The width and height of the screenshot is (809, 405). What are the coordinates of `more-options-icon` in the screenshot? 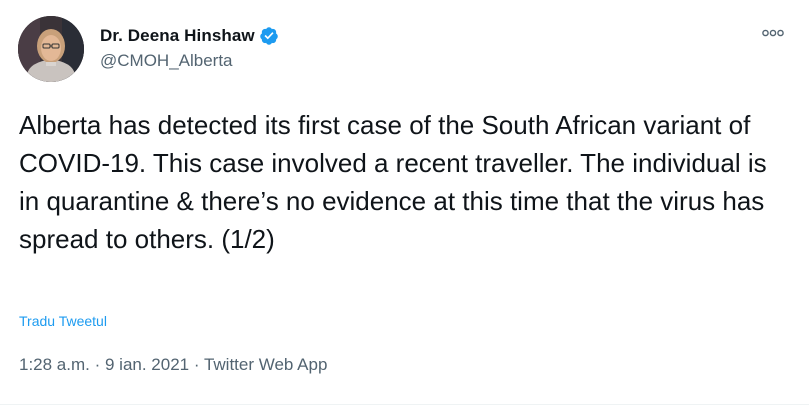 It's located at (773, 33).